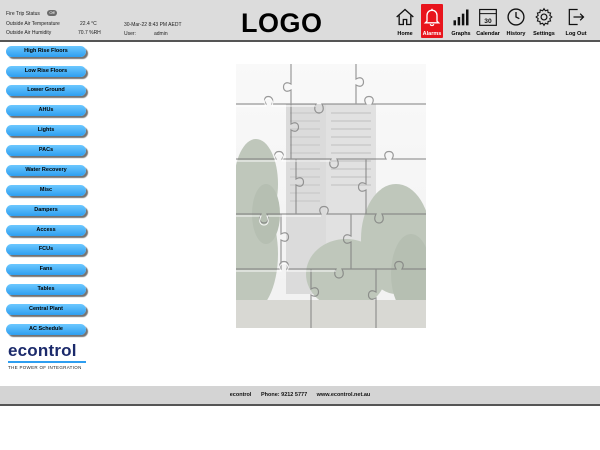 This screenshot has height=450, width=600. I want to click on nav-calendar-label: Calendar, so click(488, 34).